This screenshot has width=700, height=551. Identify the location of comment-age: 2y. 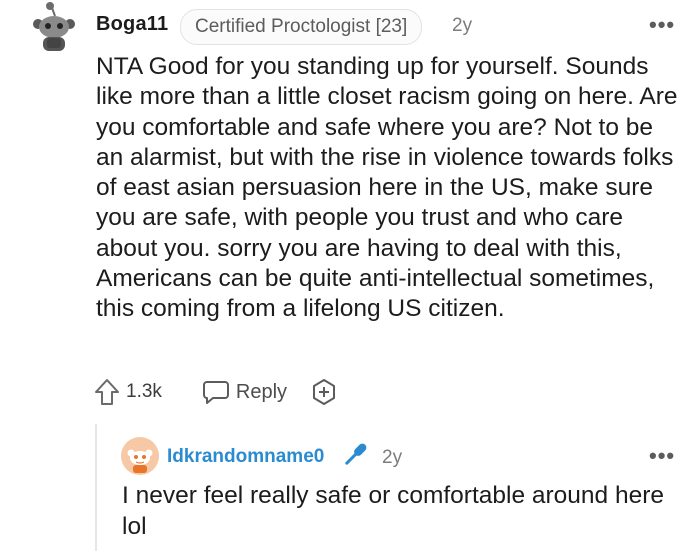
(462, 25).